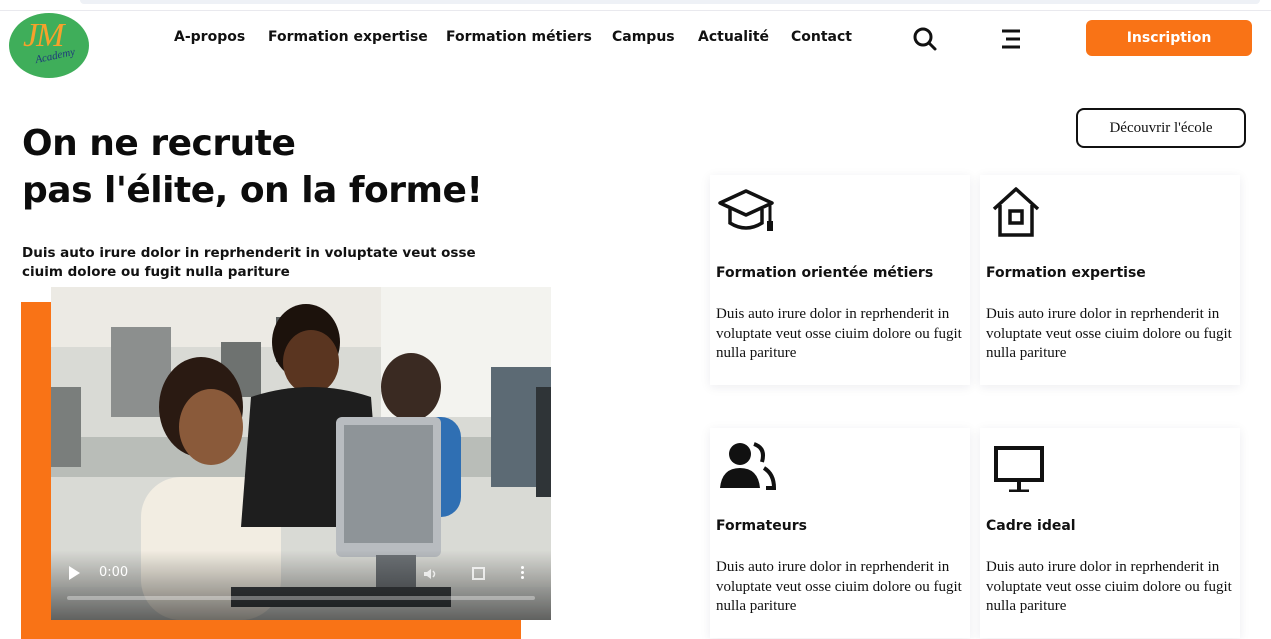  What do you see at coordinates (301, 585) in the screenshot?
I see `video-controls` at bounding box center [301, 585].